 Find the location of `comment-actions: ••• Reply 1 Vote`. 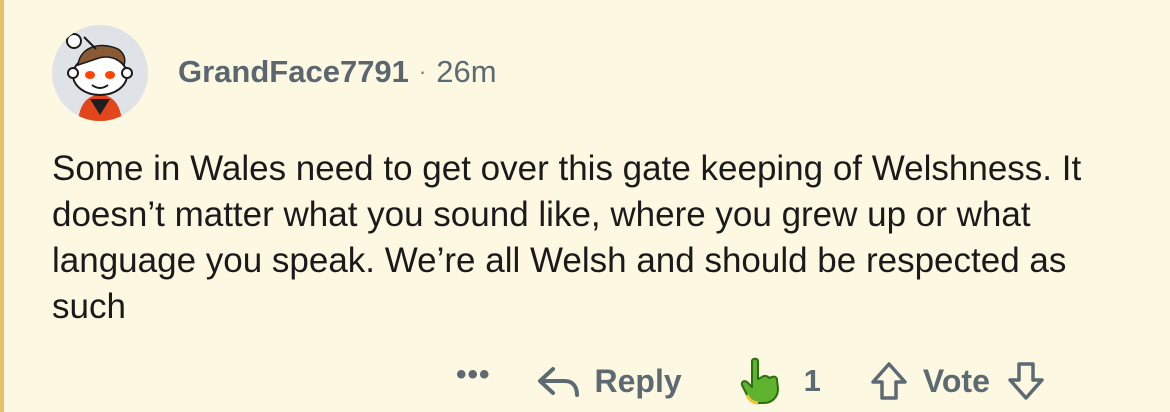

comment-actions: ••• Reply 1 Vote is located at coordinates (751, 381).